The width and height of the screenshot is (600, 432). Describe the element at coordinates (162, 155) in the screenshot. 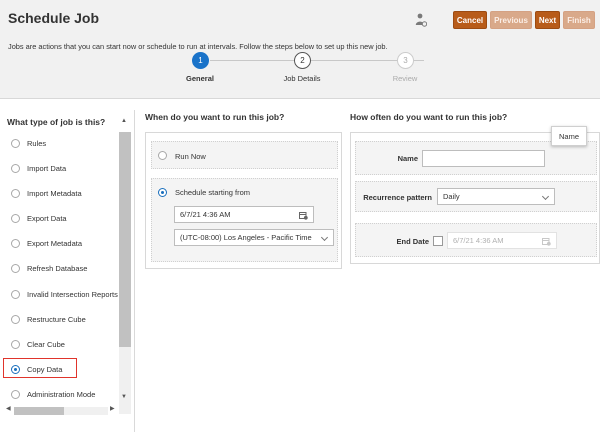

I see `run-now-radio` at that location.